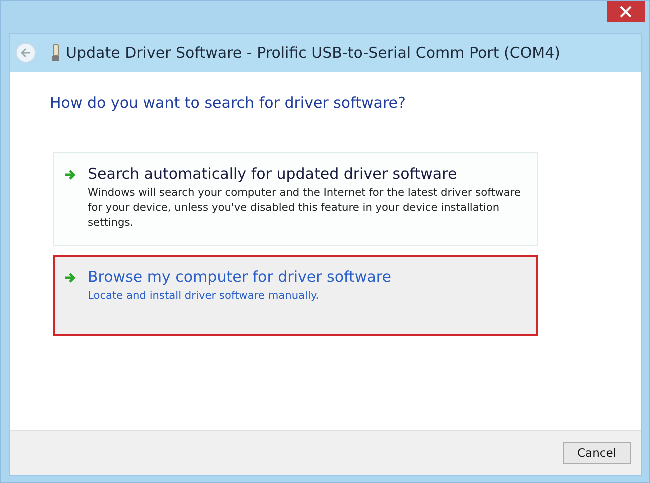 The width and height of the screenshot is (650, 483). I want to click on close-icon, so click(626, 12).